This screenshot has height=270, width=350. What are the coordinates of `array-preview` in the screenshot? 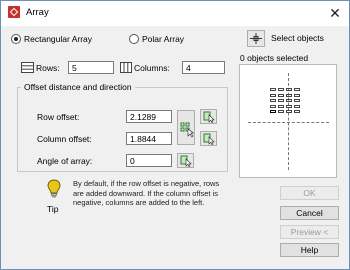 It's located at (288, 121).